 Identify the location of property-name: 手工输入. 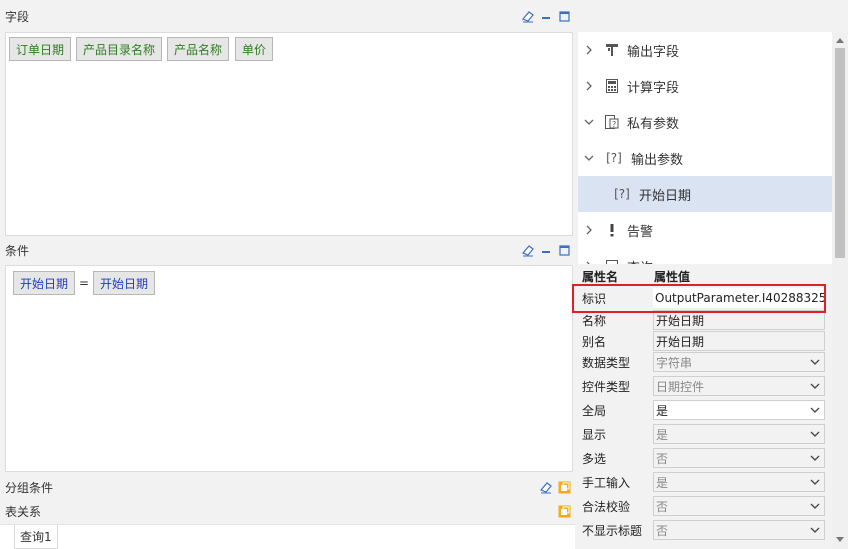
(606, 483).